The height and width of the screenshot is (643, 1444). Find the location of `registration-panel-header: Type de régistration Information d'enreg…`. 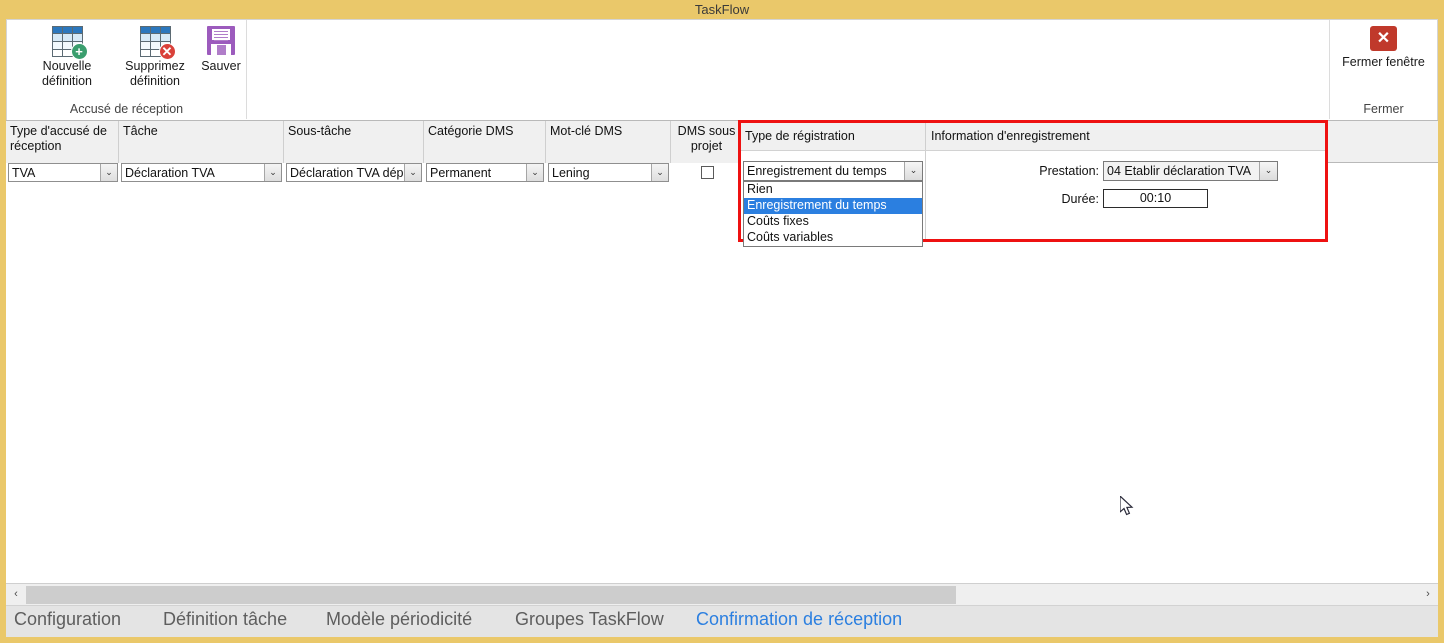

registration-panel-header: Type de régistration Information d'enreg… is located at coordinates (1033, 137).